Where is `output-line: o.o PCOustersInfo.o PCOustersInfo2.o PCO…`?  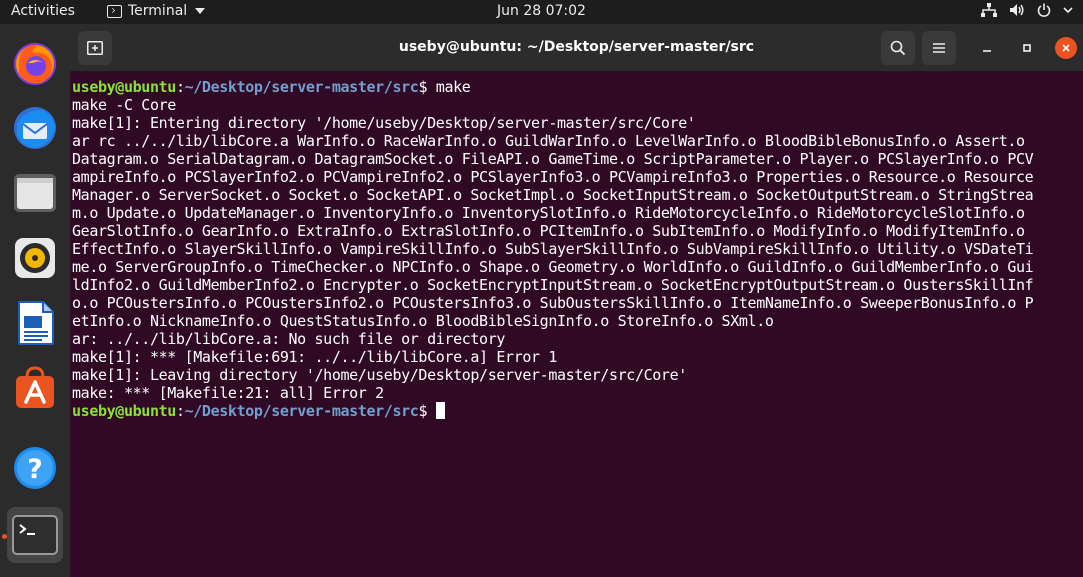
output-line: o.o PCOustersInfo.o PCOustersInfo2.o PCO… is located at coordinates (553, 303).